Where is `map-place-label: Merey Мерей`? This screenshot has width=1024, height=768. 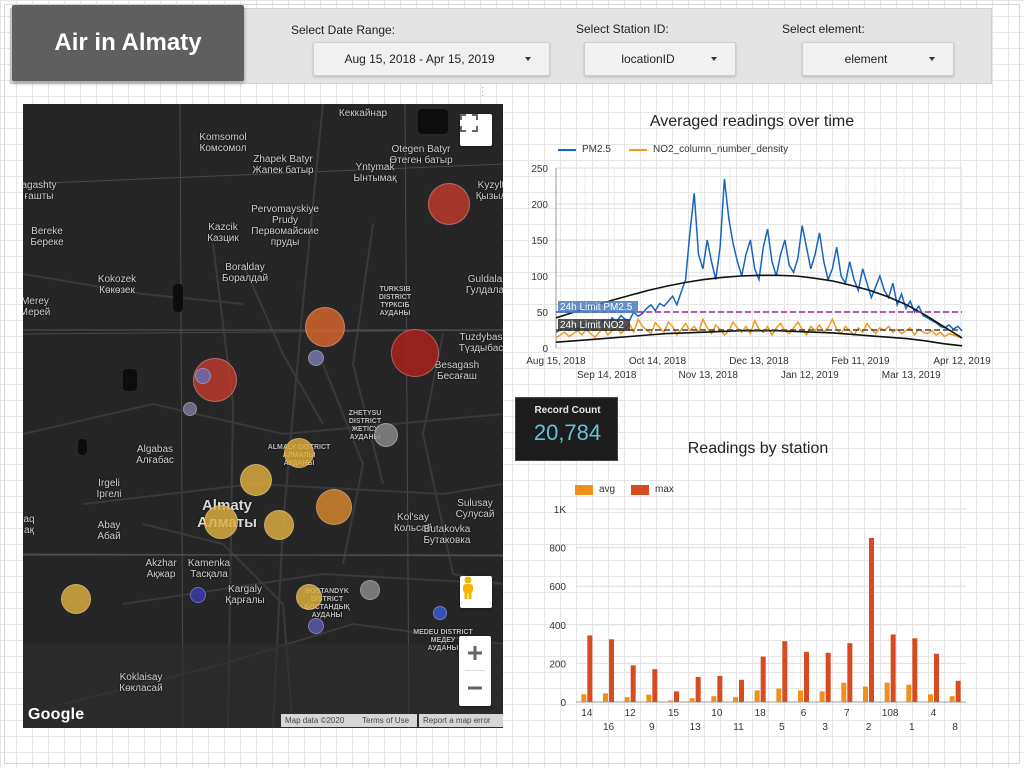
map-place-label: Merey Мерей is located at coordinates (37, 307).